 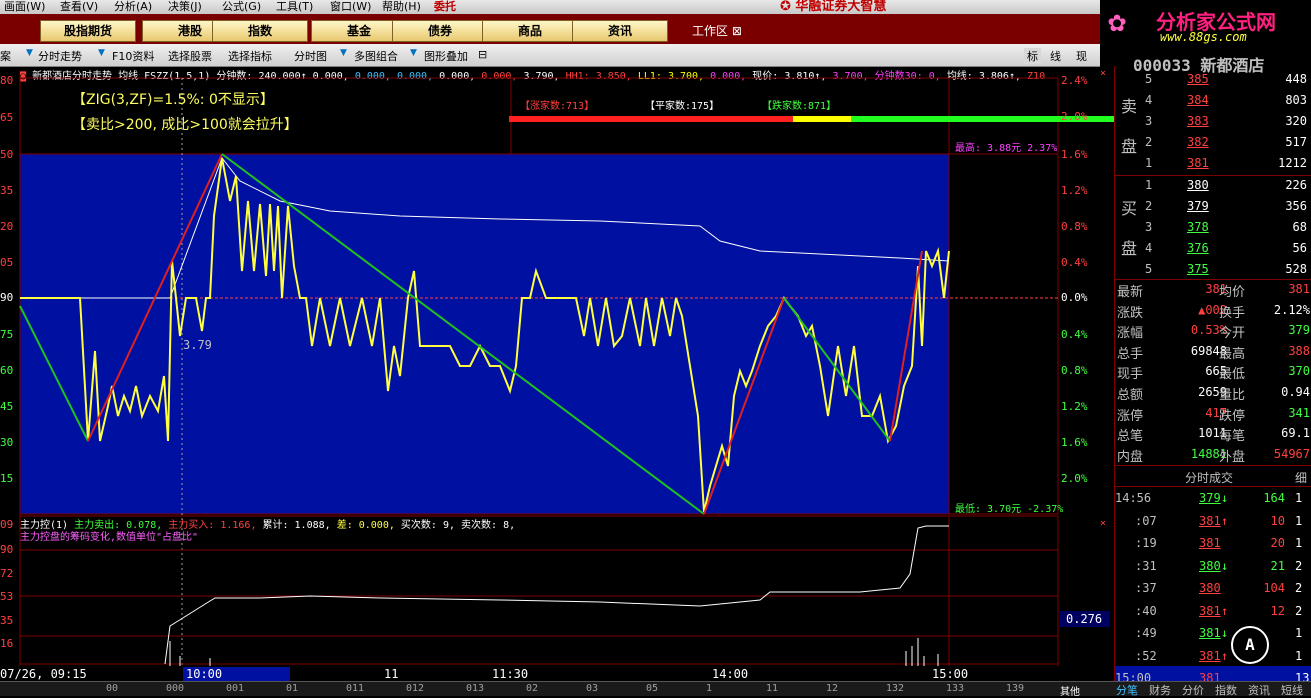 I want to click on scroll-item: 02, so click(x=532, y=688).